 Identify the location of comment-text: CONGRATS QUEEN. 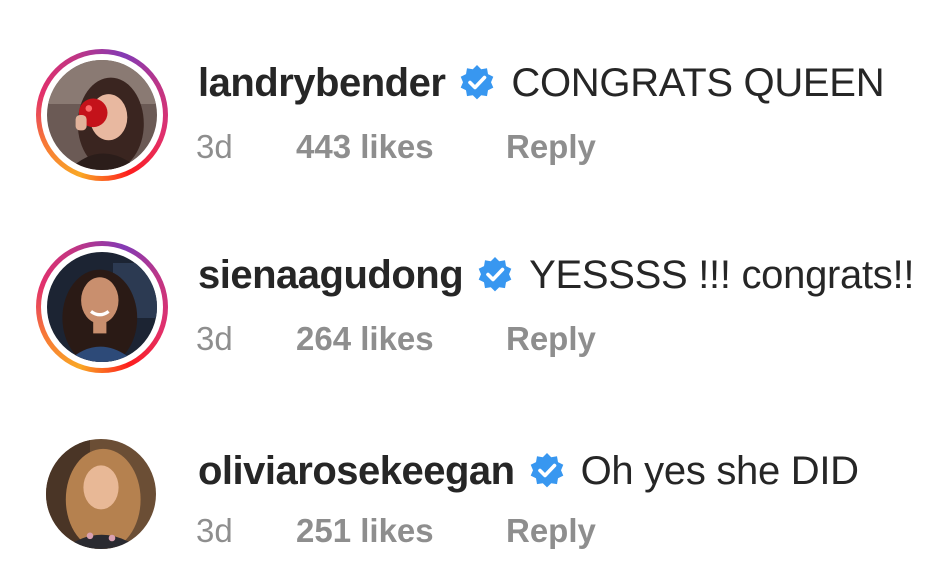
(698, 82).